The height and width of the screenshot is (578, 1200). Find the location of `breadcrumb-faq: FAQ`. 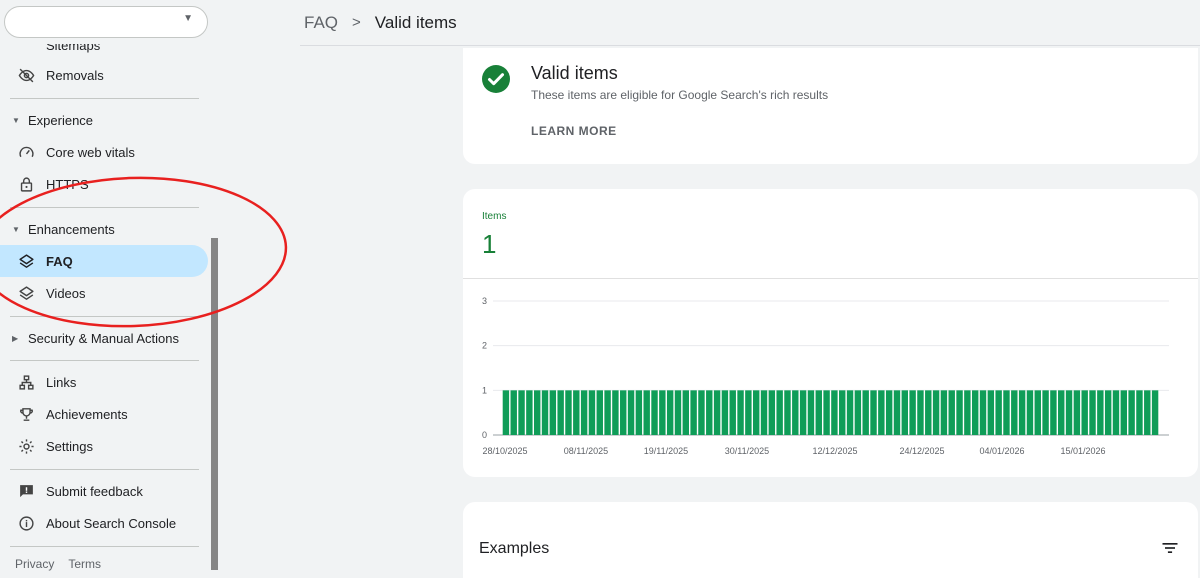

breadcrumb-faq: FAQ is located at coordinates (321, 23).